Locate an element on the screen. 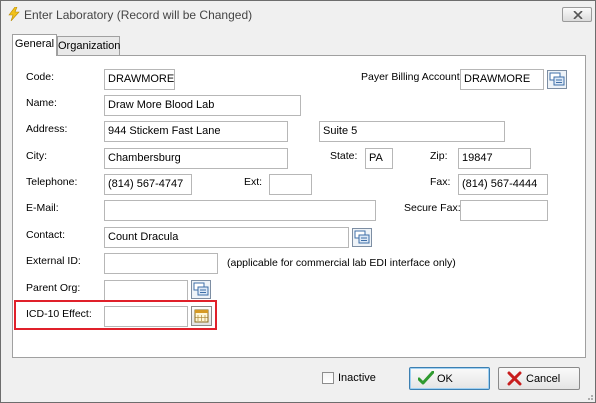  tab-organization: Organization is located at coordinates (88, 46).